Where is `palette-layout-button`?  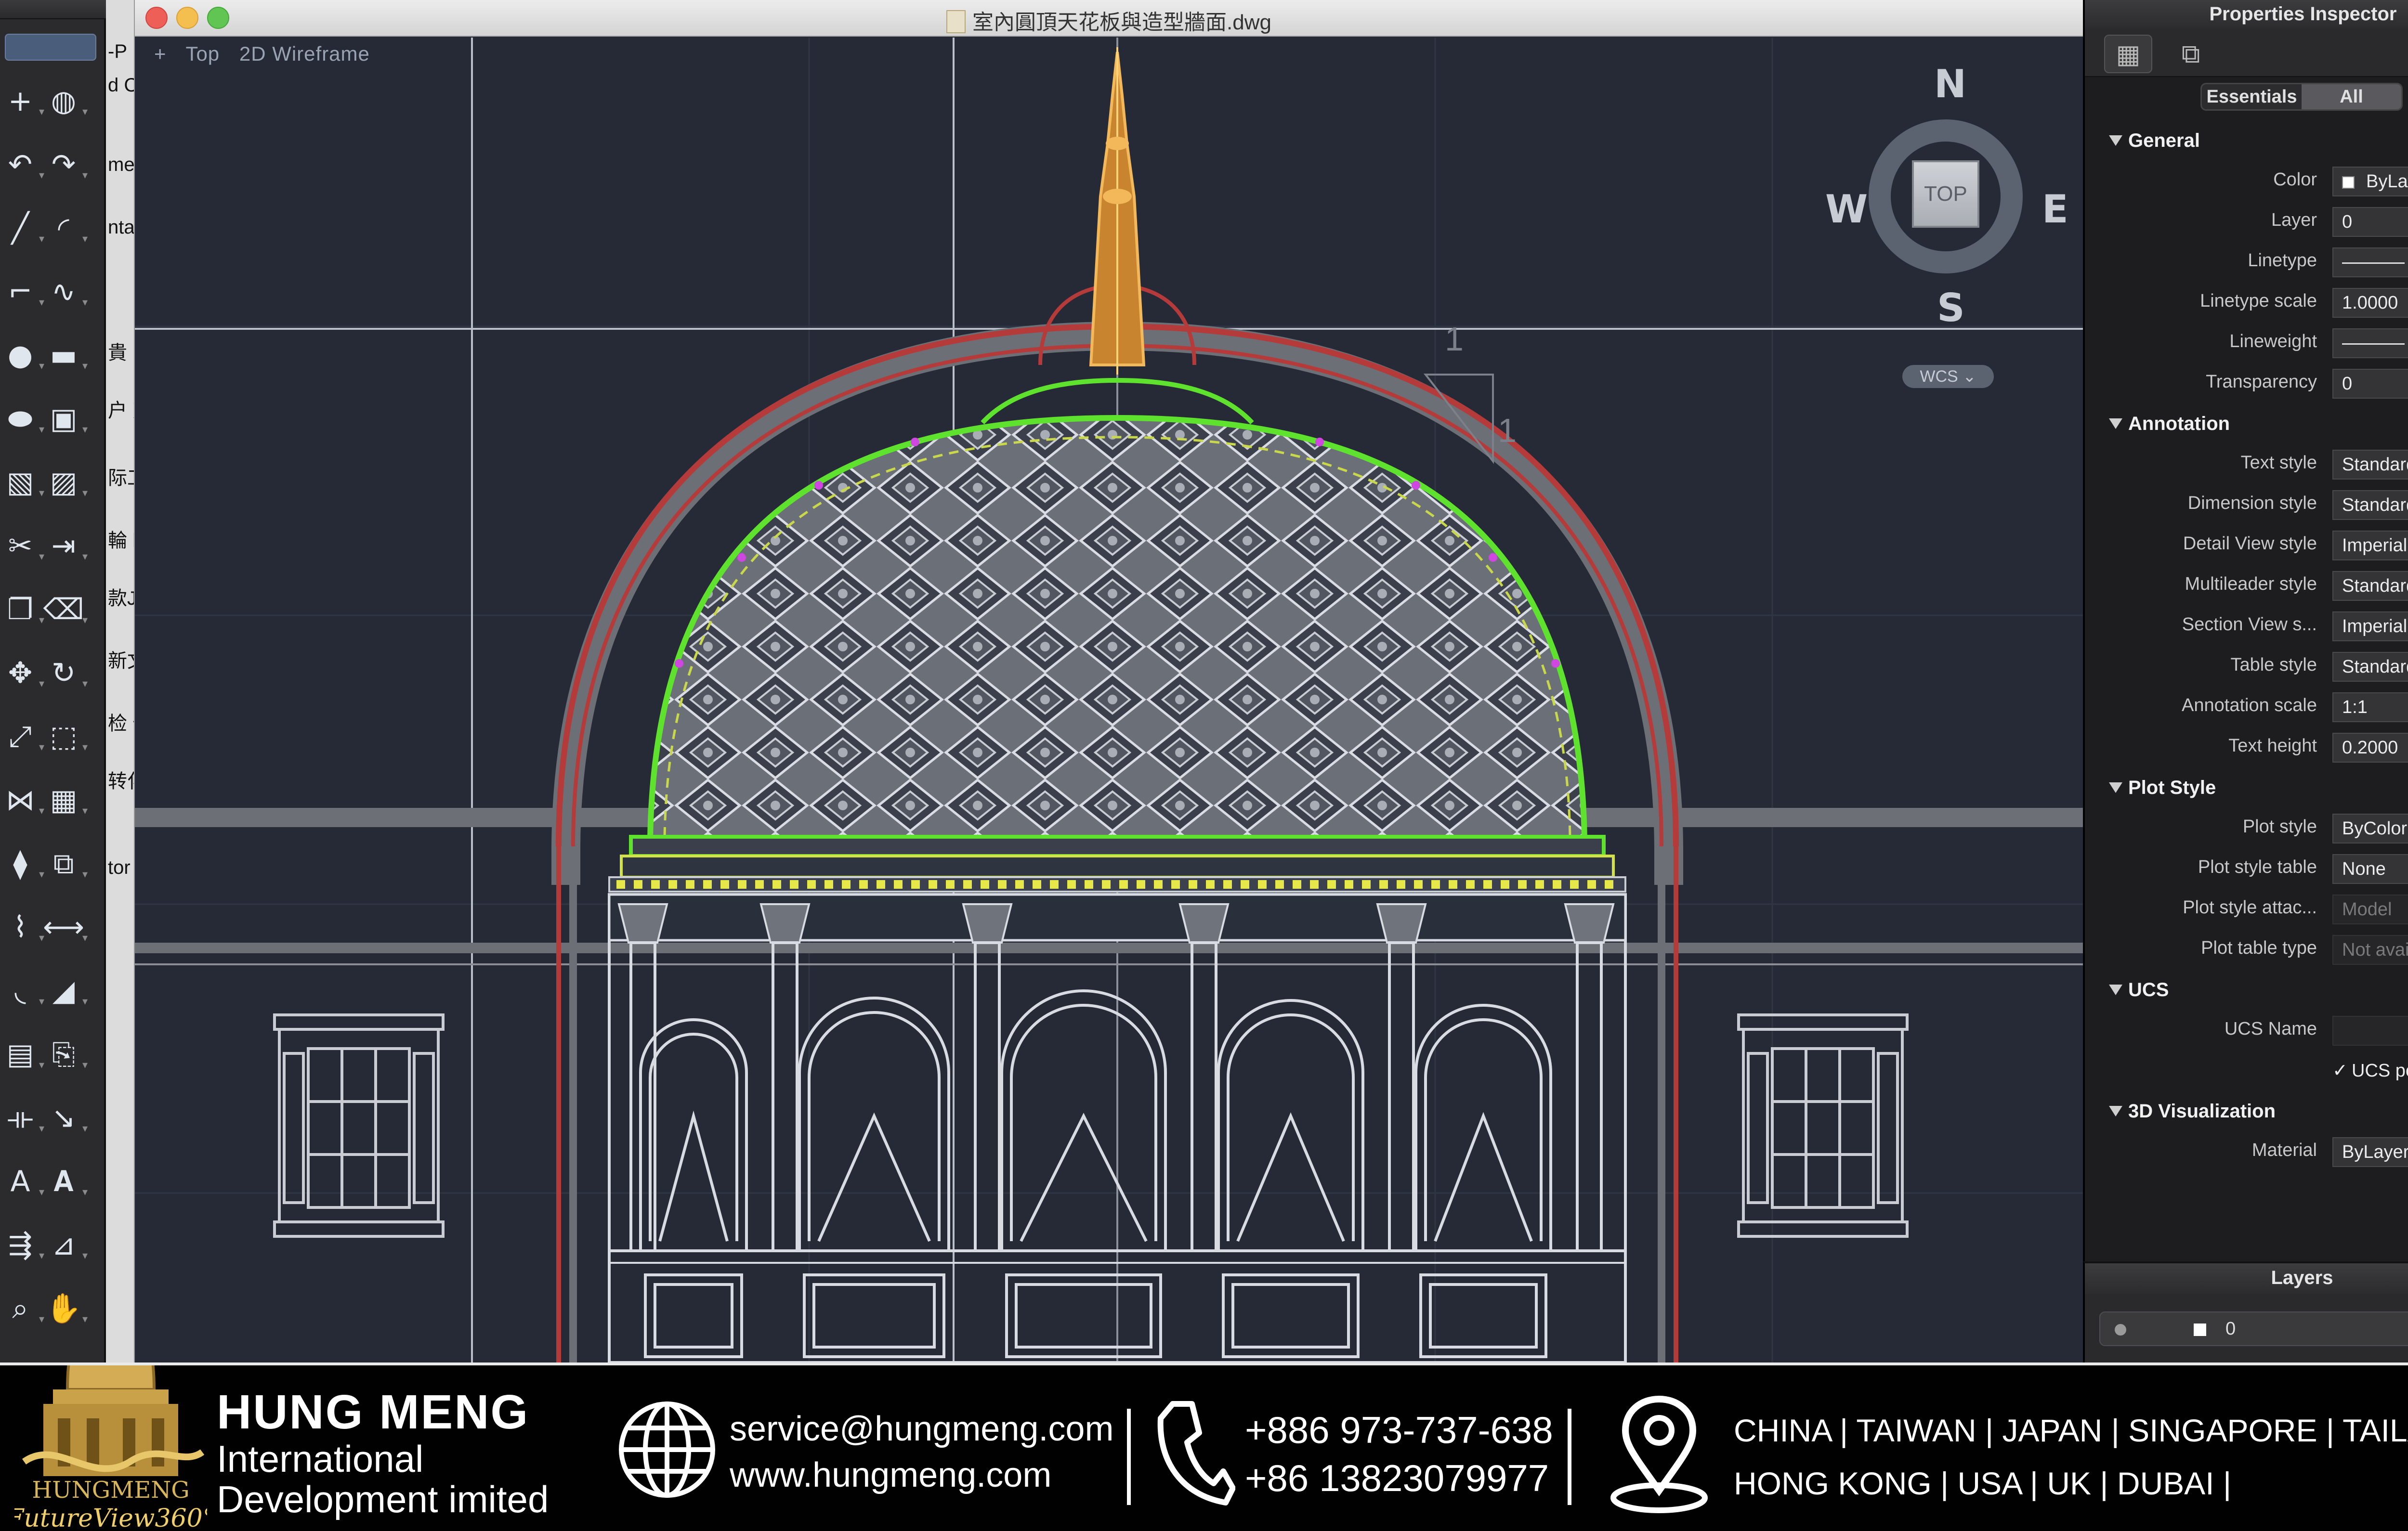 palette-layout-button is located at coordinates (50, 47).